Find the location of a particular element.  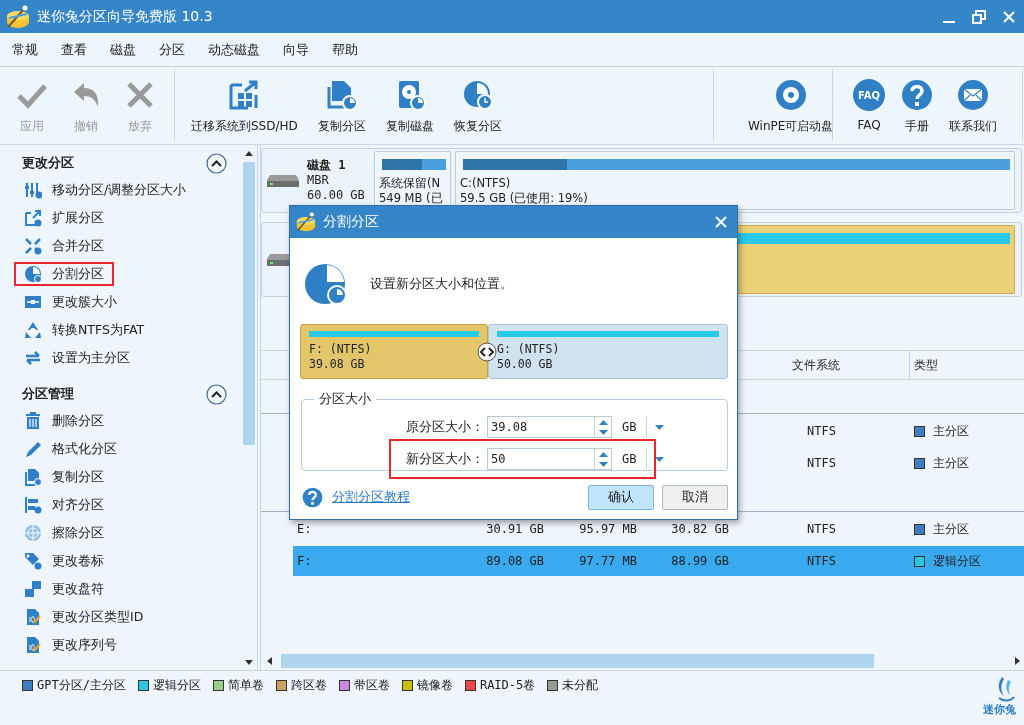

legend-label: 逻辑分区 is located at coordinates (176, 685).